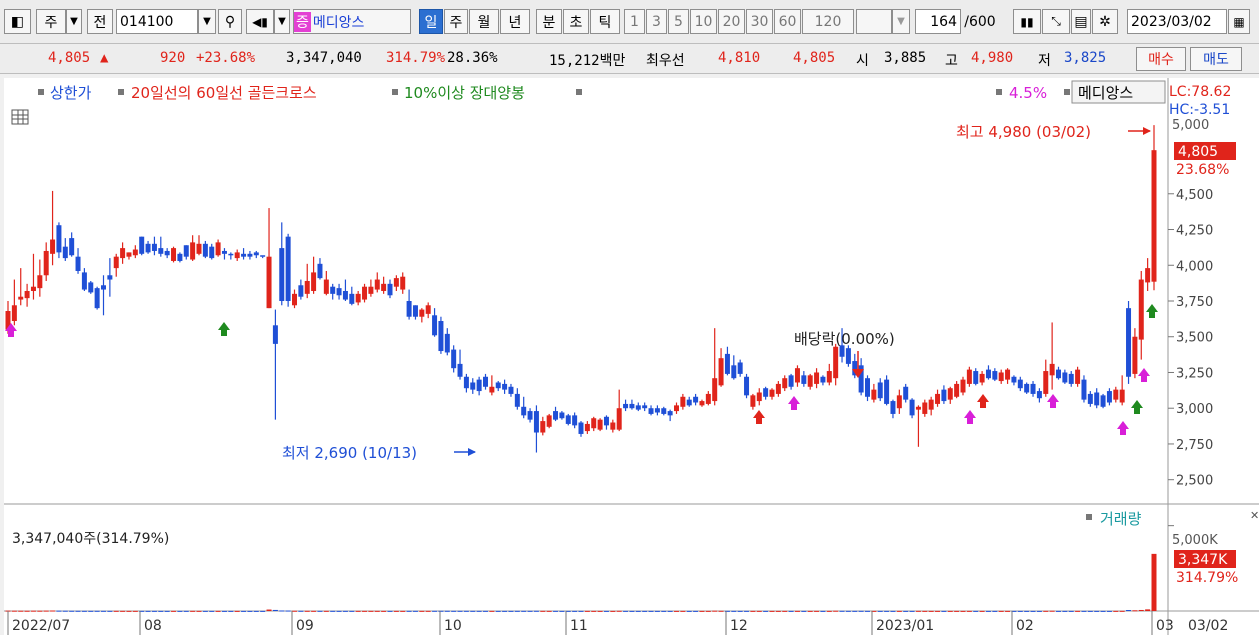 Image resolution: width=1259 pixels, height=635 pixels. I want to click on period-select: 주, so click(51, 21).